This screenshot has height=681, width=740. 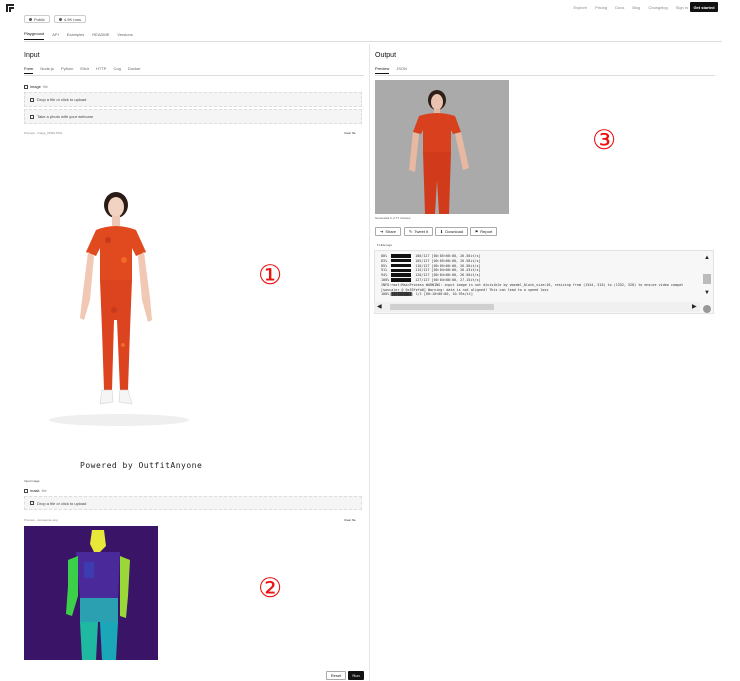 What do you see at coordinates (442, 307) in the screenshot?
I see `horizontal-scrollbar-thumb` at bounding box center [442, 307].